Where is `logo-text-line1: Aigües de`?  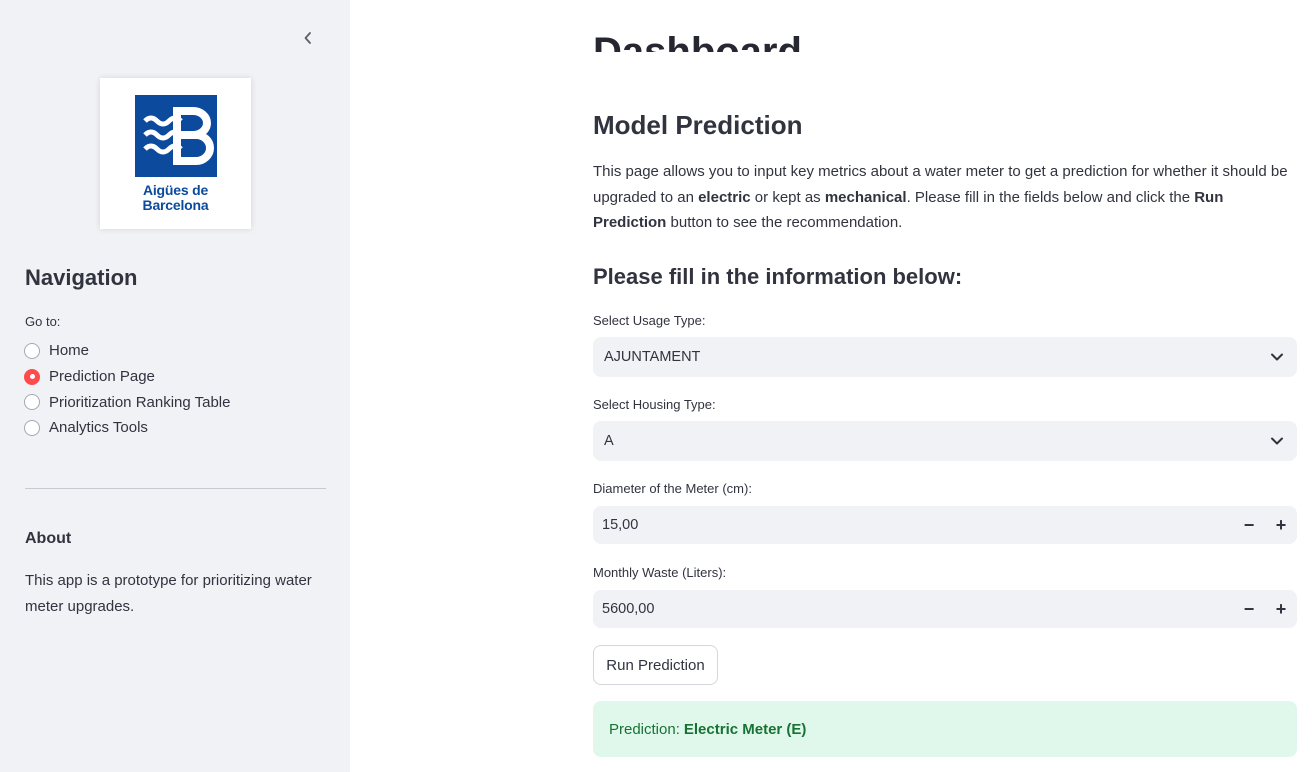
logo-text-line1: Aigües de is located at coordinates (175, 190).